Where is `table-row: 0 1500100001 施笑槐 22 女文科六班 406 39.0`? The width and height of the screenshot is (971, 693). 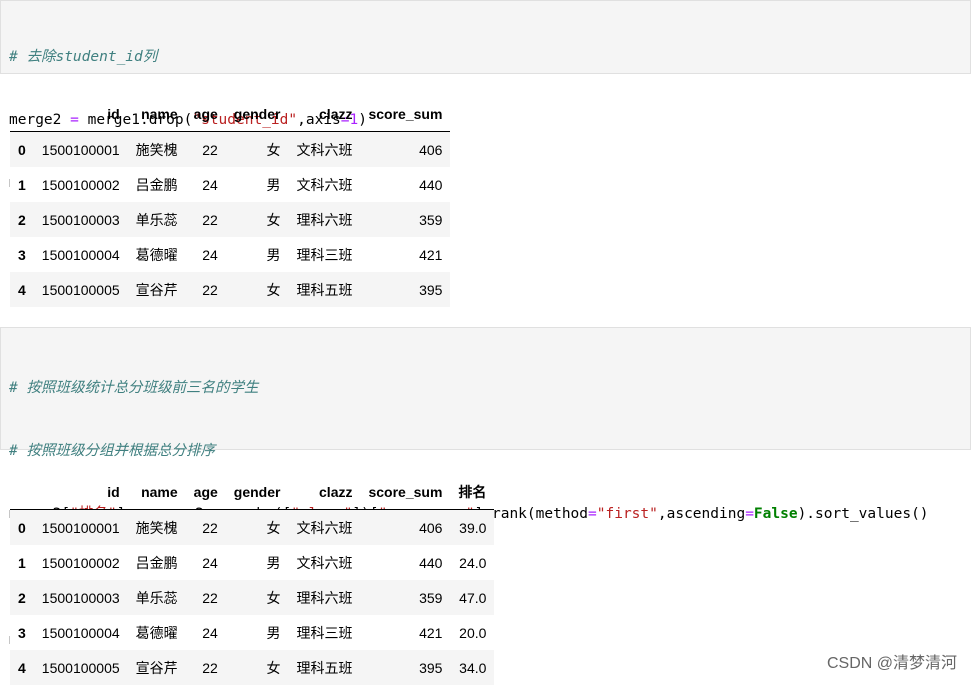
table-row: 0 1500100001 施笑槐 22 女文科六班 406 39.0 is located at coordinates (252, 527).